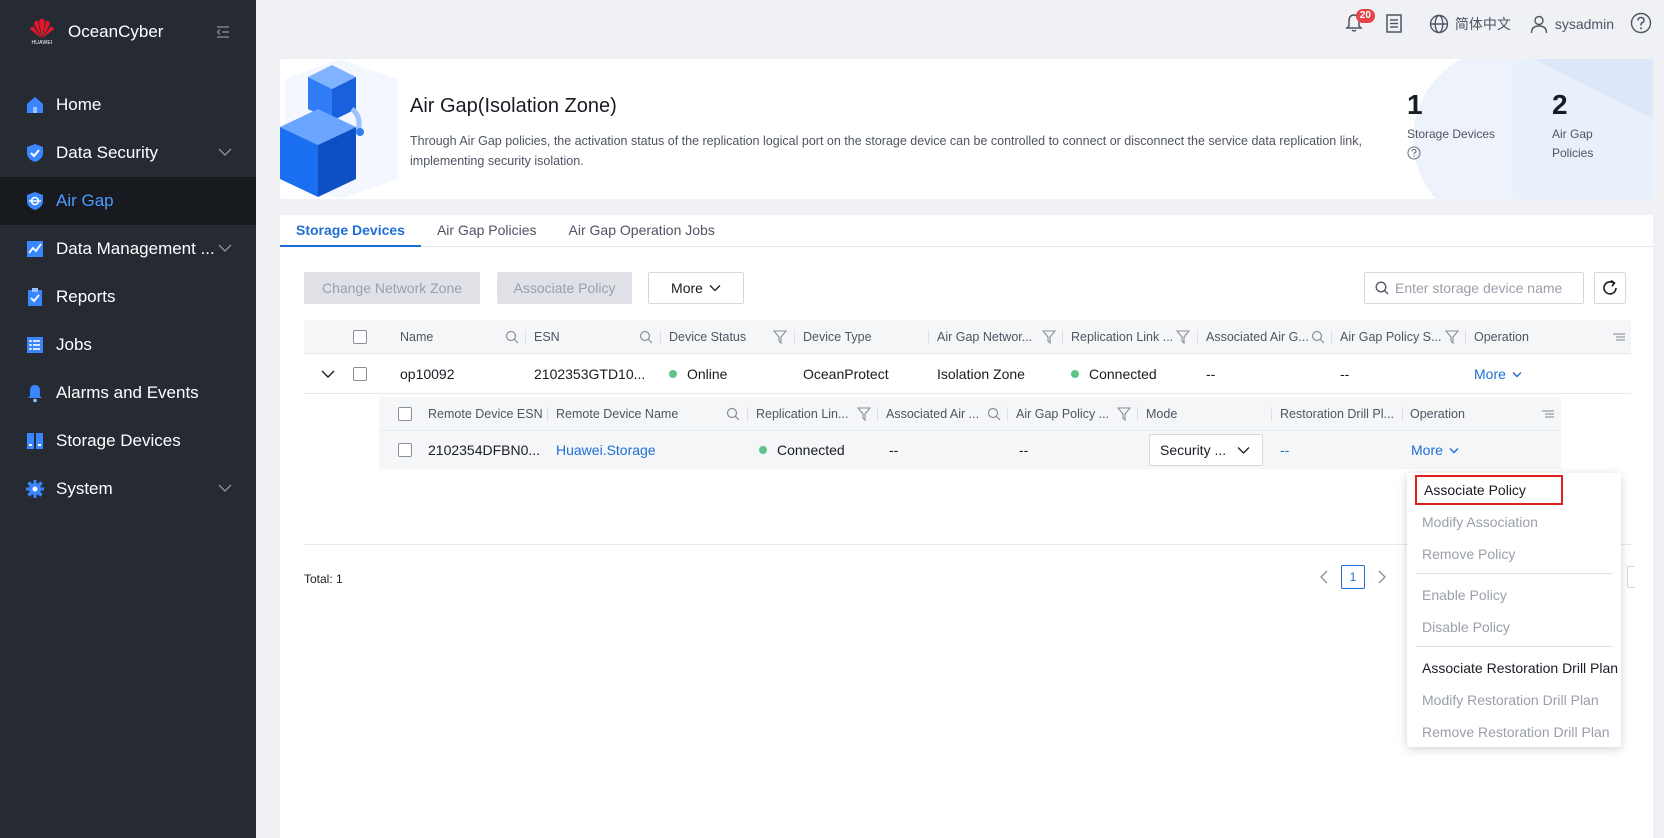 This screenshot has height=838, width=1664. What do you see at coordinates (1642, 24) in the screenshot?
I see `help-icon` at bounding box center [1642, 24].